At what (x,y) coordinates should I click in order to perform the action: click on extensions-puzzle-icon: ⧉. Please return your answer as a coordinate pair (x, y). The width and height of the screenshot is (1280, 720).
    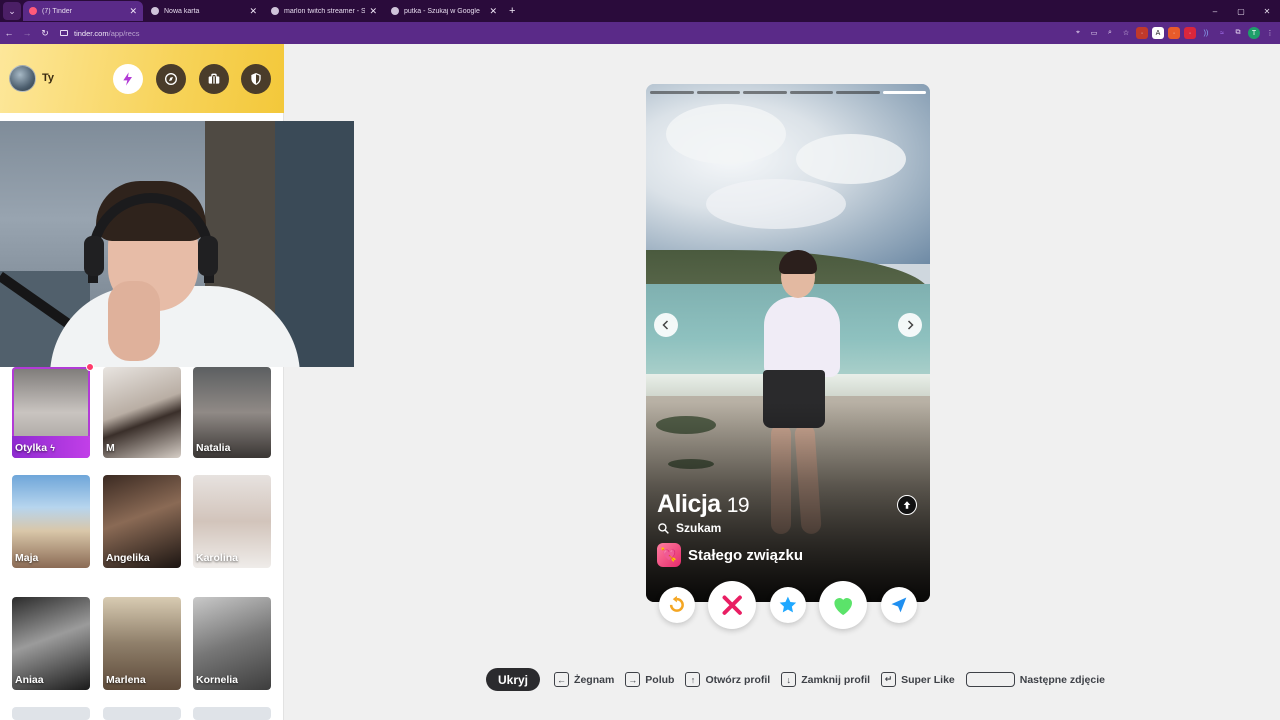
    Looking at the image, I should click on (1238, 33).